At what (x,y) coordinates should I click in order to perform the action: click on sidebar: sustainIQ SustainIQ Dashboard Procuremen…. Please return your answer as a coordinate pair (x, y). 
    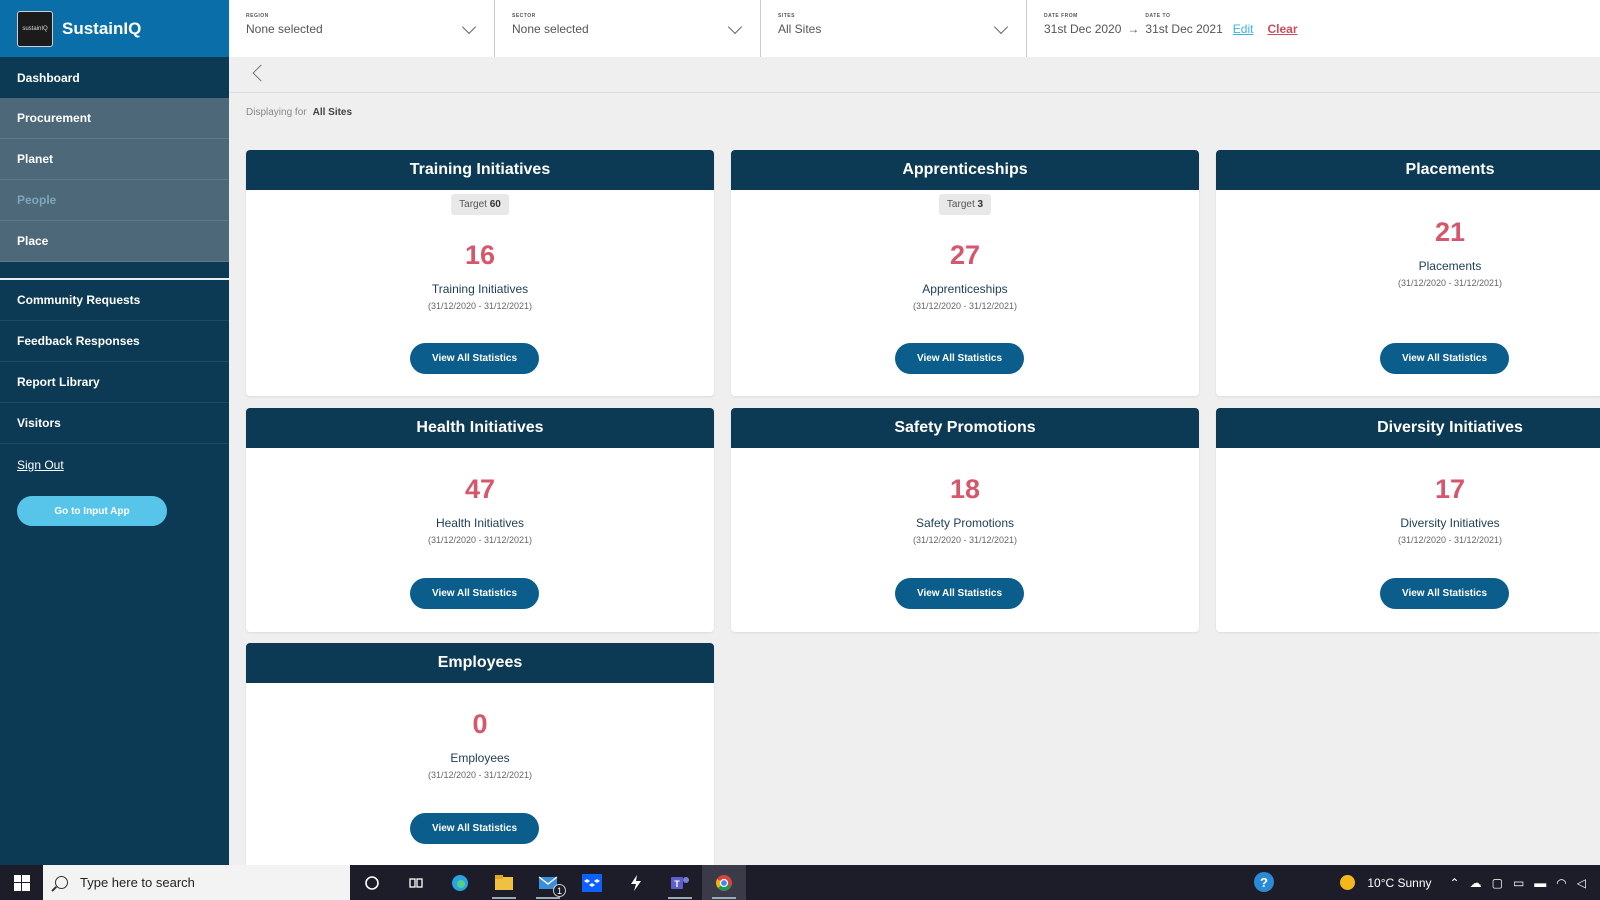
    Looking at the image, I should click on (114, 432).